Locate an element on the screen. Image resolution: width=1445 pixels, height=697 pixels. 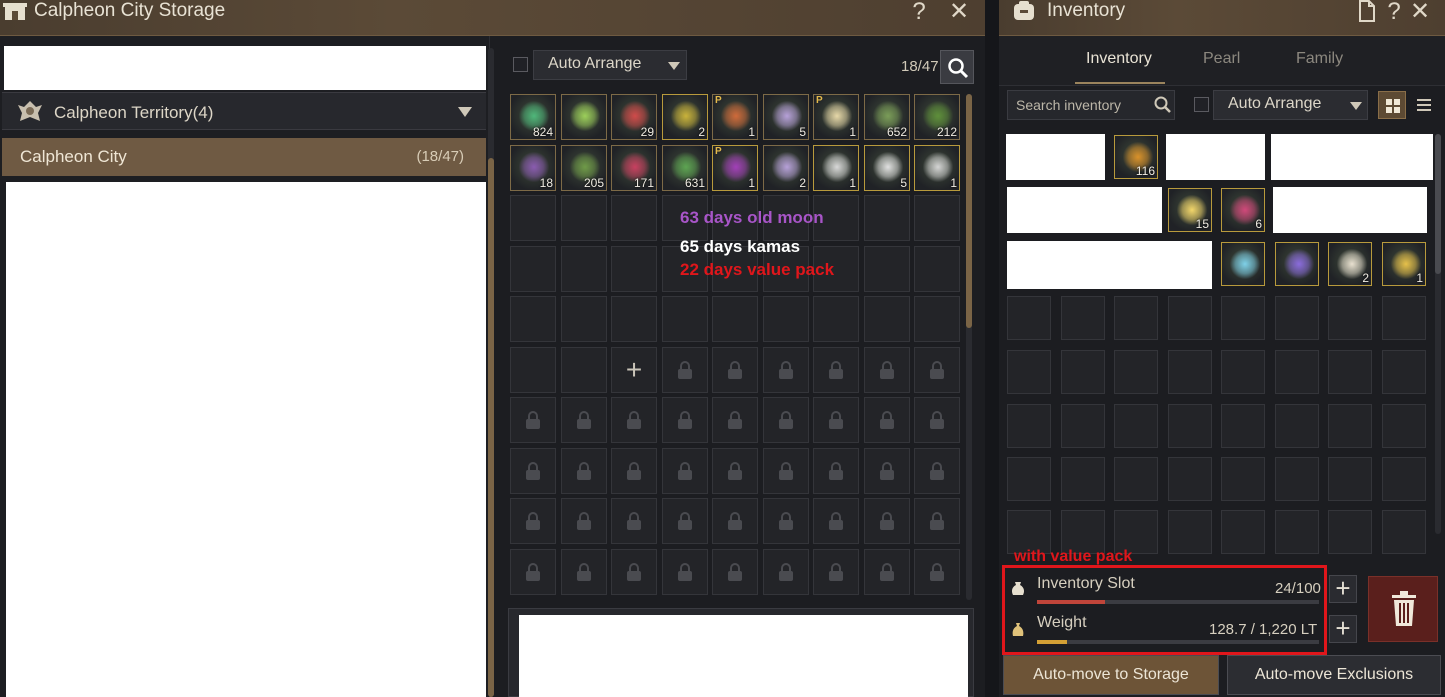
inventory-close-button: ✕ is located at coordinates (1420, 12).